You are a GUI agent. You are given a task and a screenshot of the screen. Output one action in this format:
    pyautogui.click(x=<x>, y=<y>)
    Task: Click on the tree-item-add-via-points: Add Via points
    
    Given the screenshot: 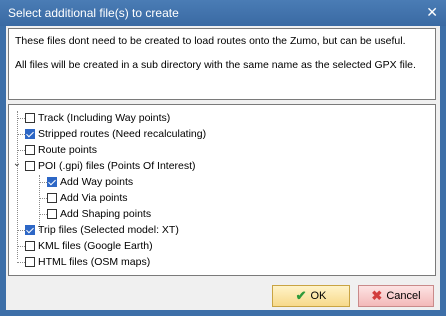 What is the action you would take?
    pyautogui.click(x=87, y=198)
    